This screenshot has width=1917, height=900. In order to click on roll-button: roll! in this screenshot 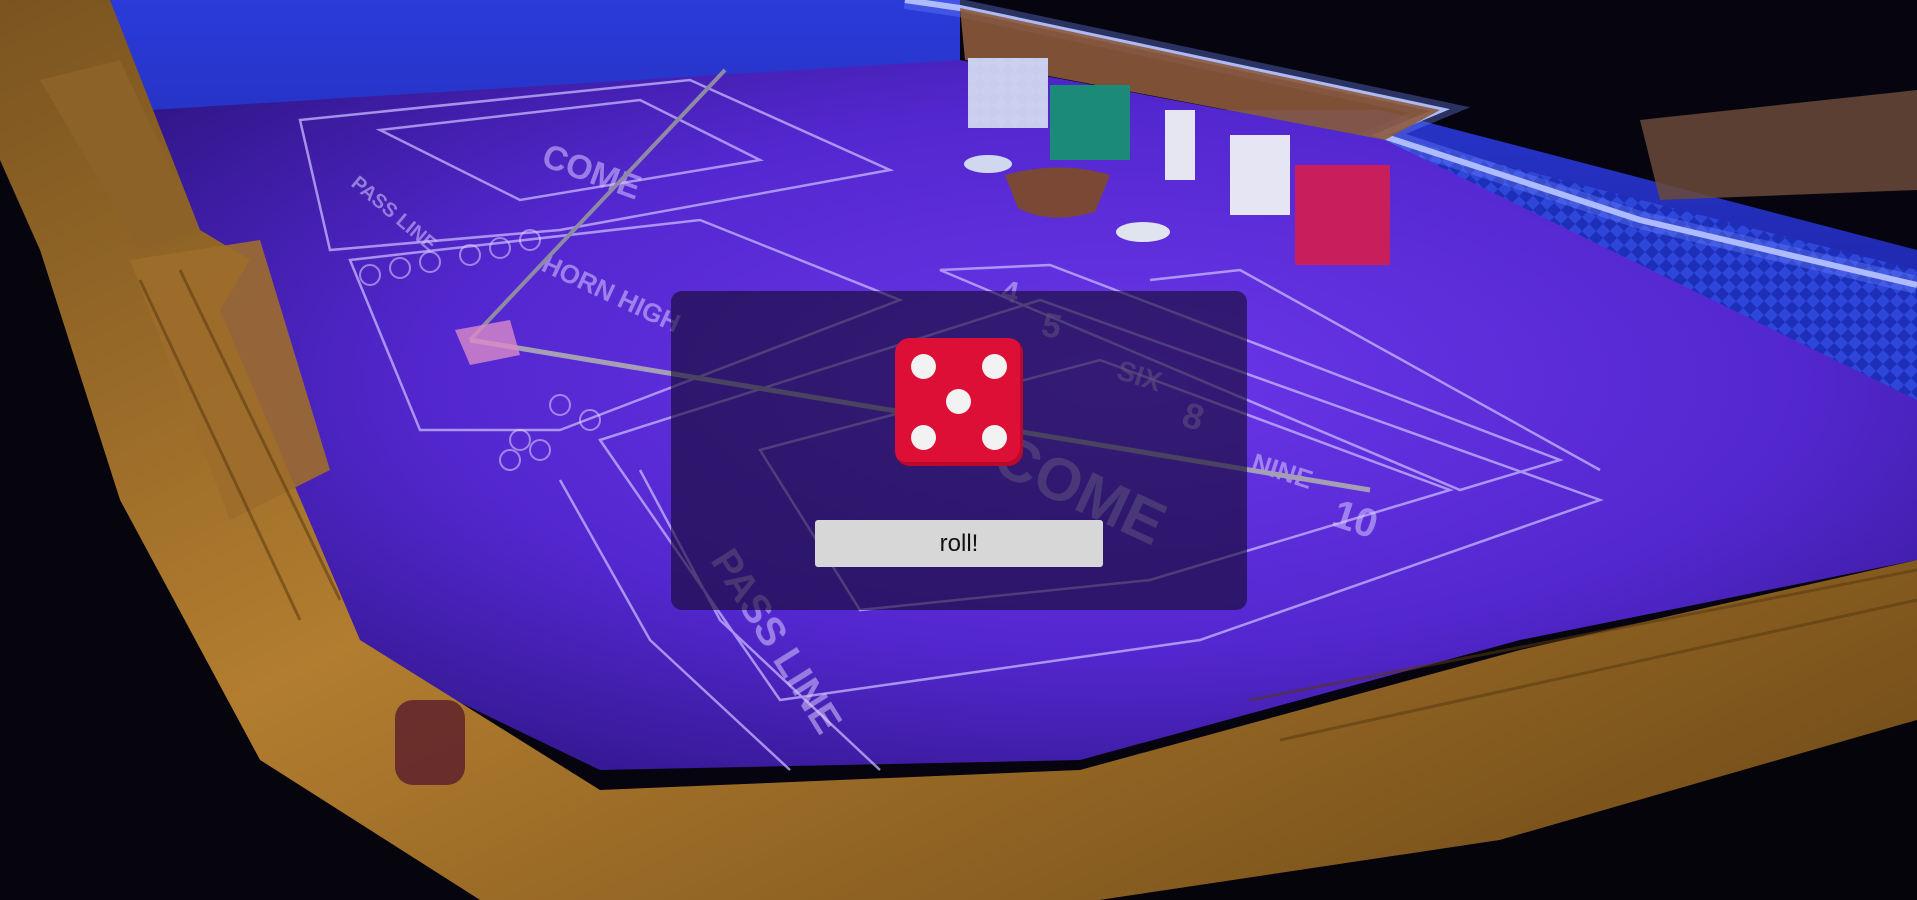, I will do `click(959, 543)`.